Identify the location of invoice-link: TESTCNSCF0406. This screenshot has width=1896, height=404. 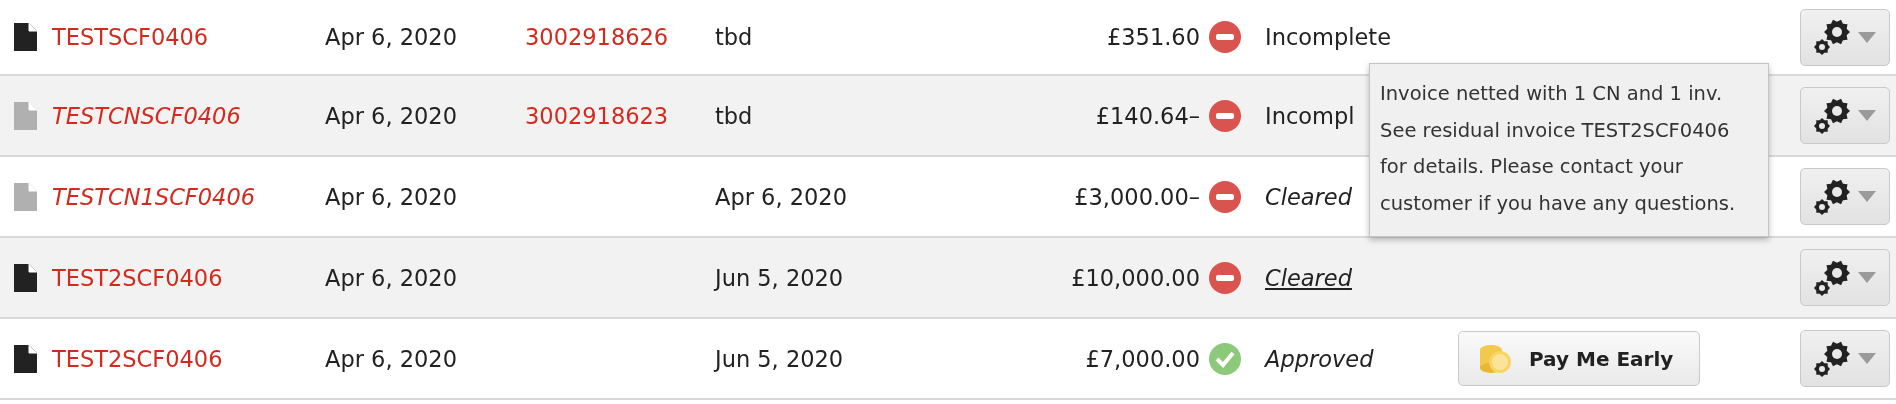
(146, 115).